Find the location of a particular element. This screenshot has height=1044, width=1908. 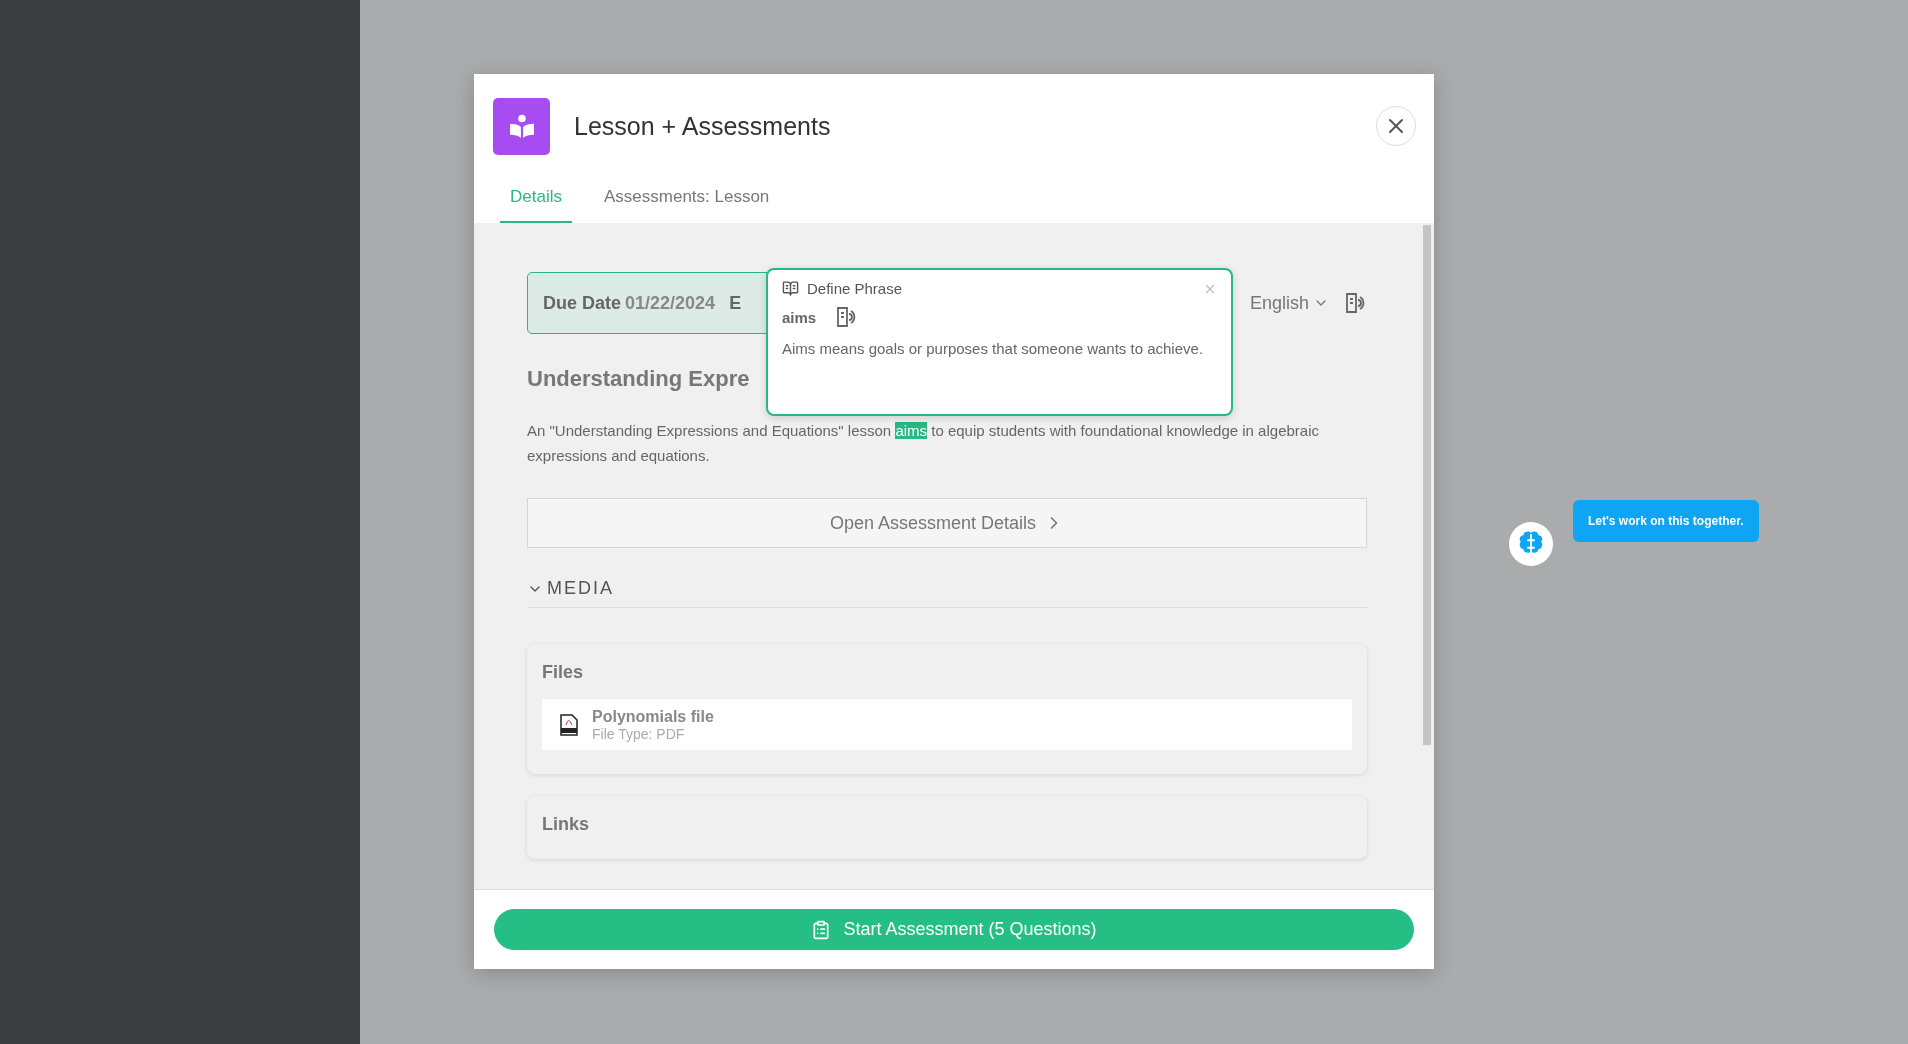

assistant-avatar is located at coordinates (1531, 544).